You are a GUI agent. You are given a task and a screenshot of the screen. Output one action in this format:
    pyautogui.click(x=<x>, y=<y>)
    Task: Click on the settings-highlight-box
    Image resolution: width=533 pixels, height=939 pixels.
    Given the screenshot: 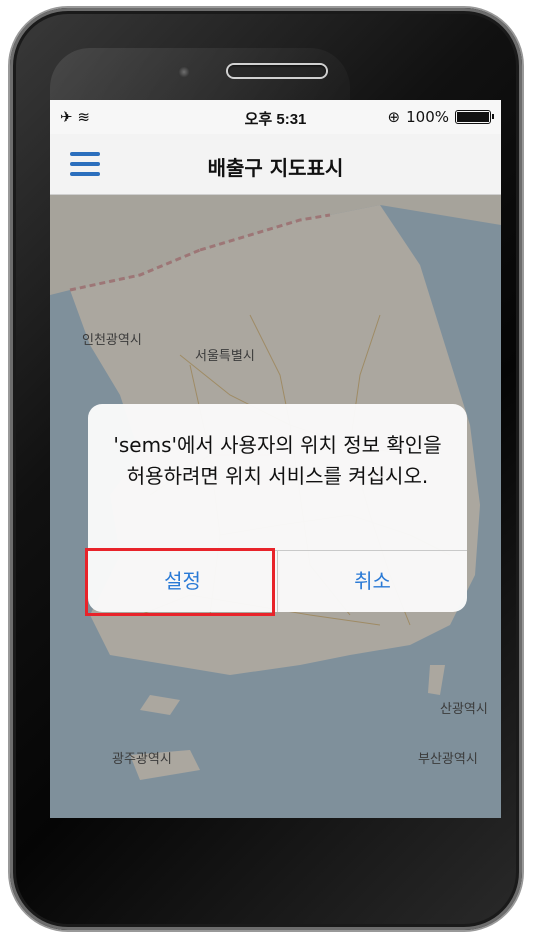 What is the action you would take?
    pyautogui.click(x=180, y=582)
    